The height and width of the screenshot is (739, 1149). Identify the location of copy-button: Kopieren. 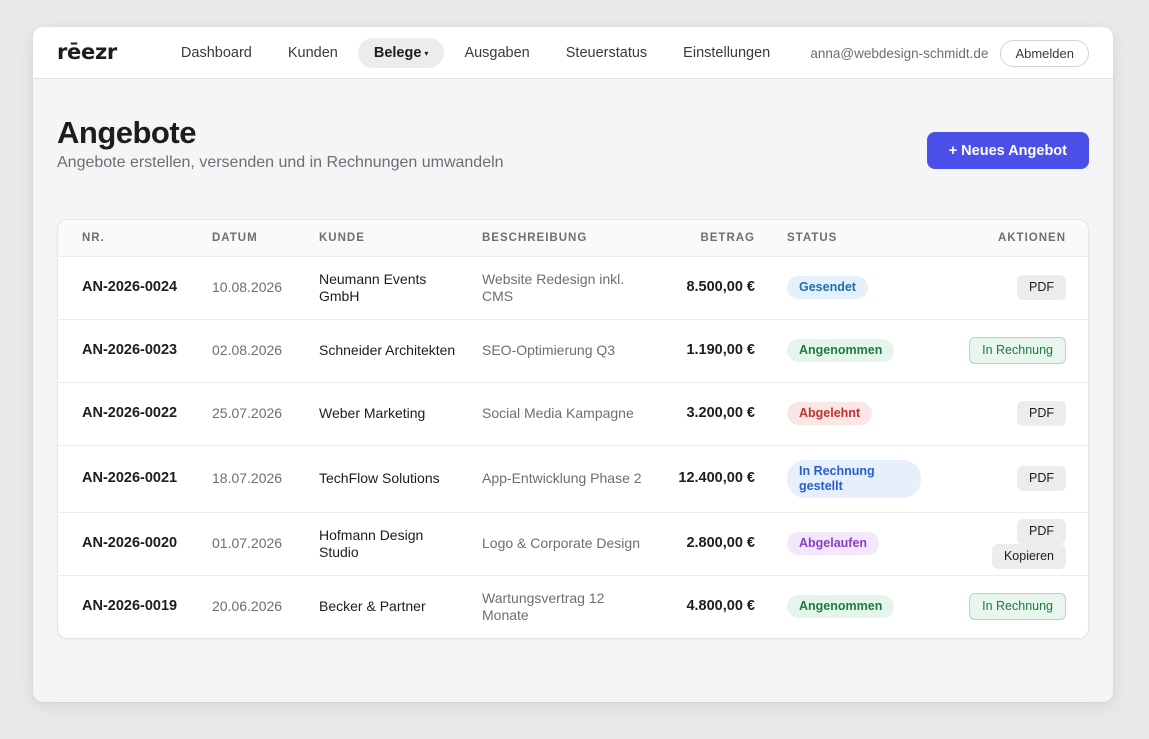
(1028, 556).